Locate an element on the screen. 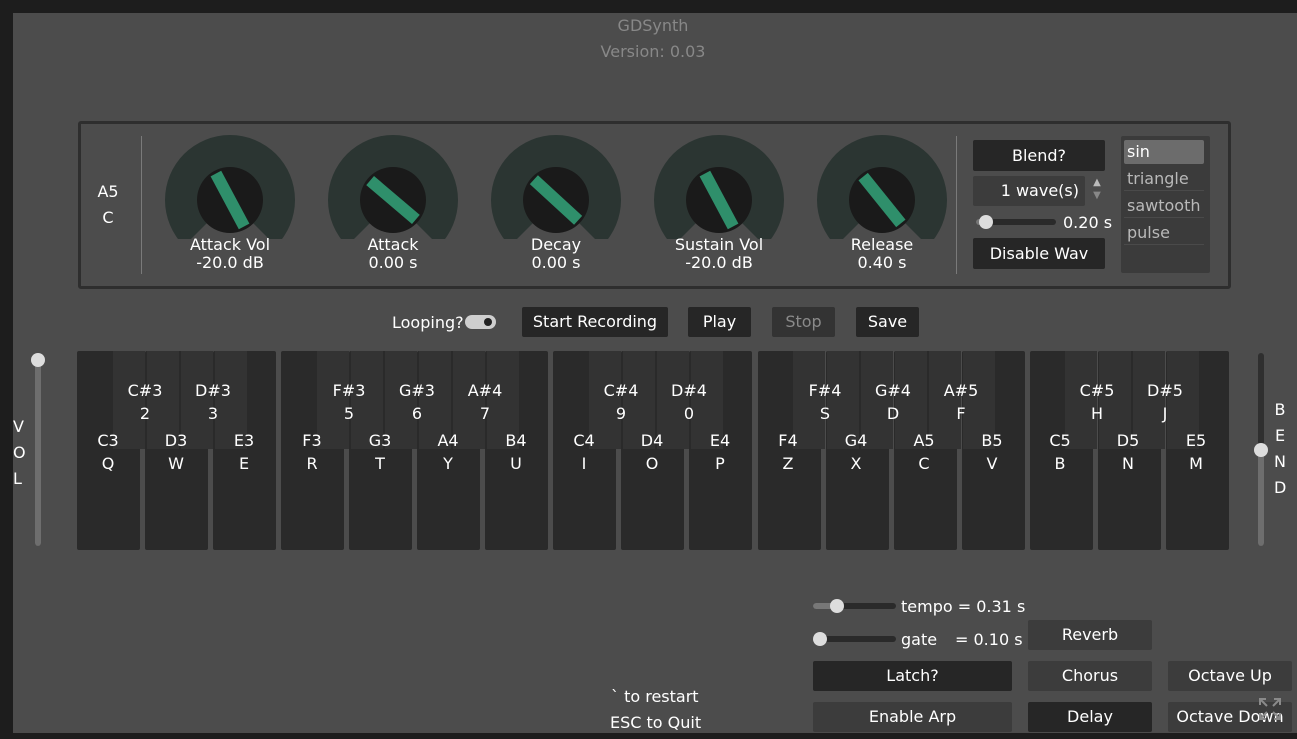  octave-up-button: Octave Up is located at coordinates (1230, 676).